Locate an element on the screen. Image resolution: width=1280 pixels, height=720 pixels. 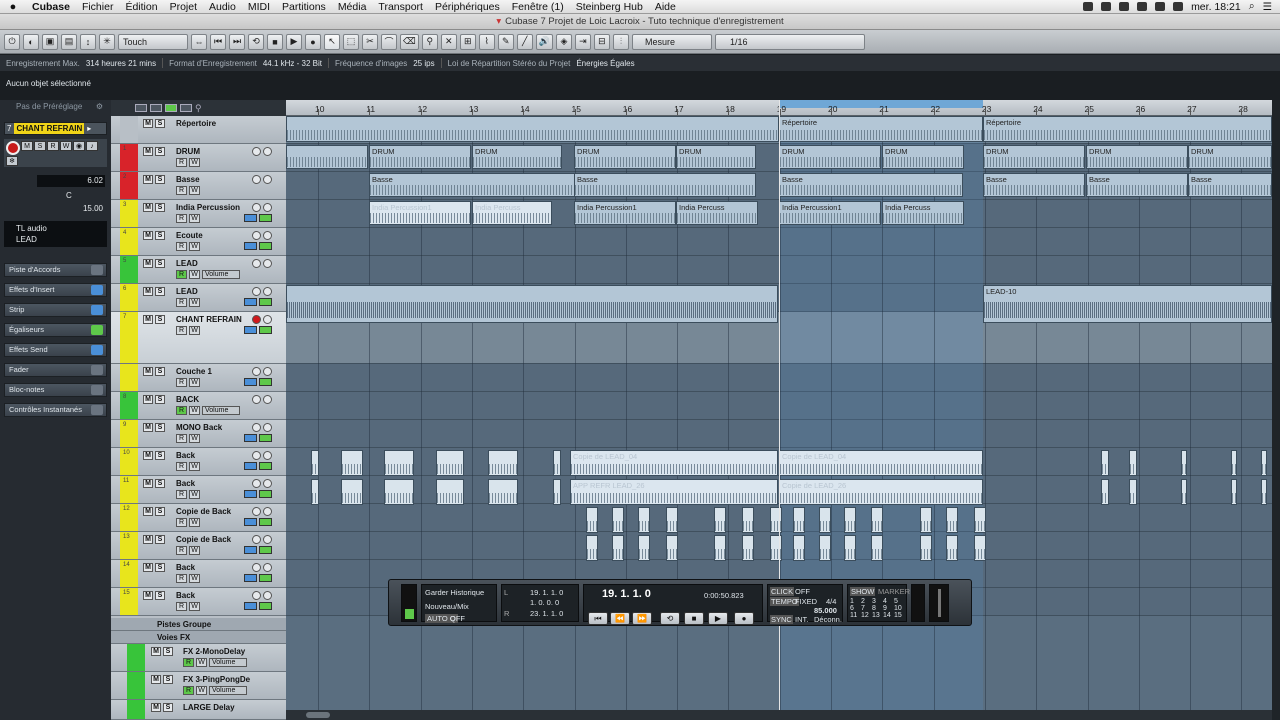
track: 2 M S Basse R W is located at coordinates (198, 186).